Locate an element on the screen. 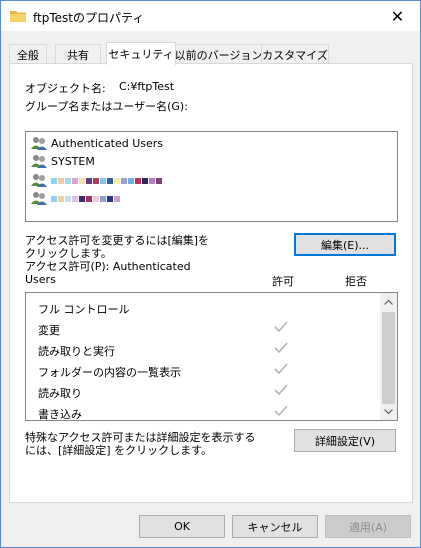 The width and height of the screenshot is (421, 548). close-button: ✕ is located at coordinates (397, 16).